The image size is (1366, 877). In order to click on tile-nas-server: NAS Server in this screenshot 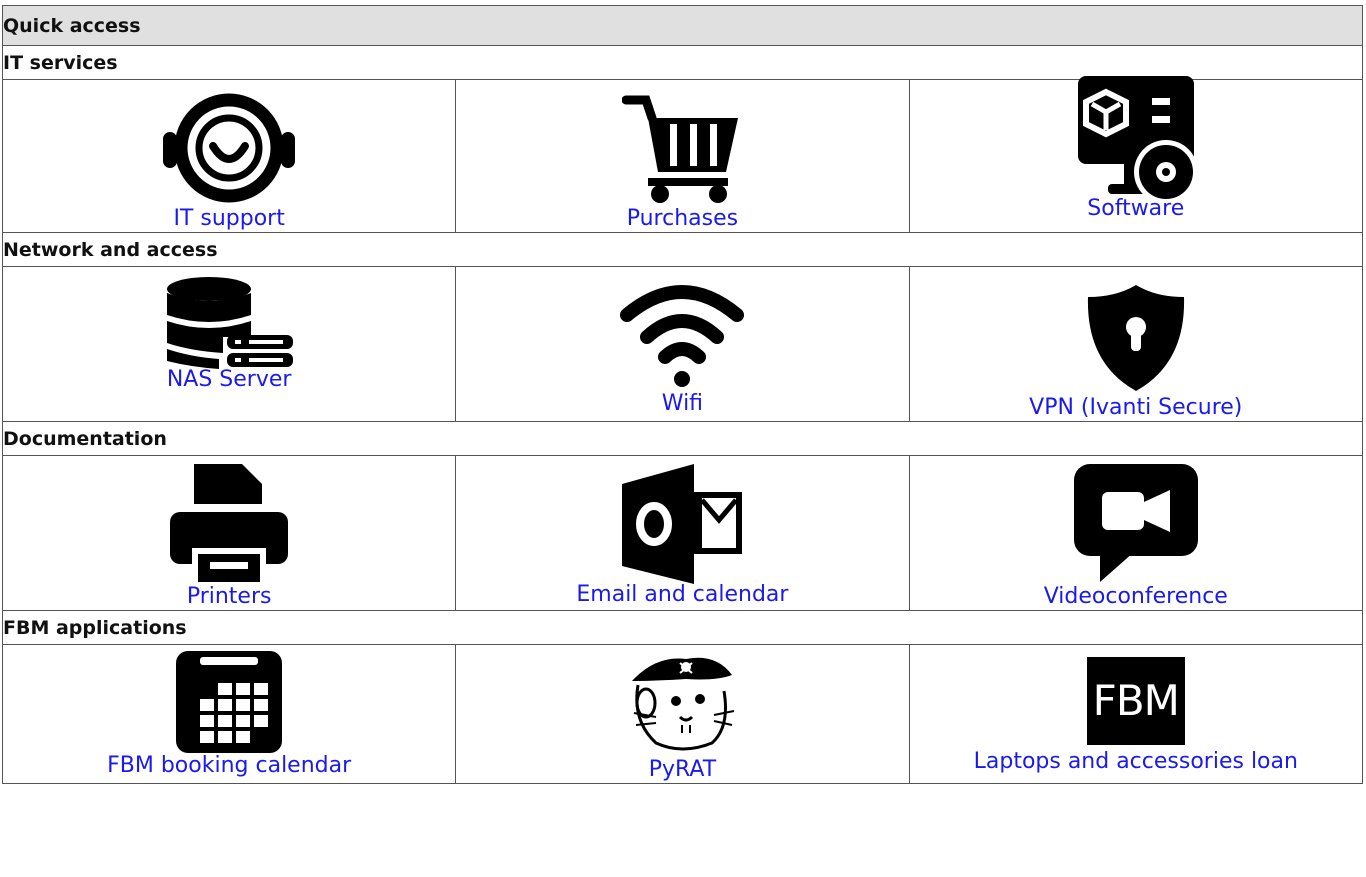, I will do `click(229, 344)`.